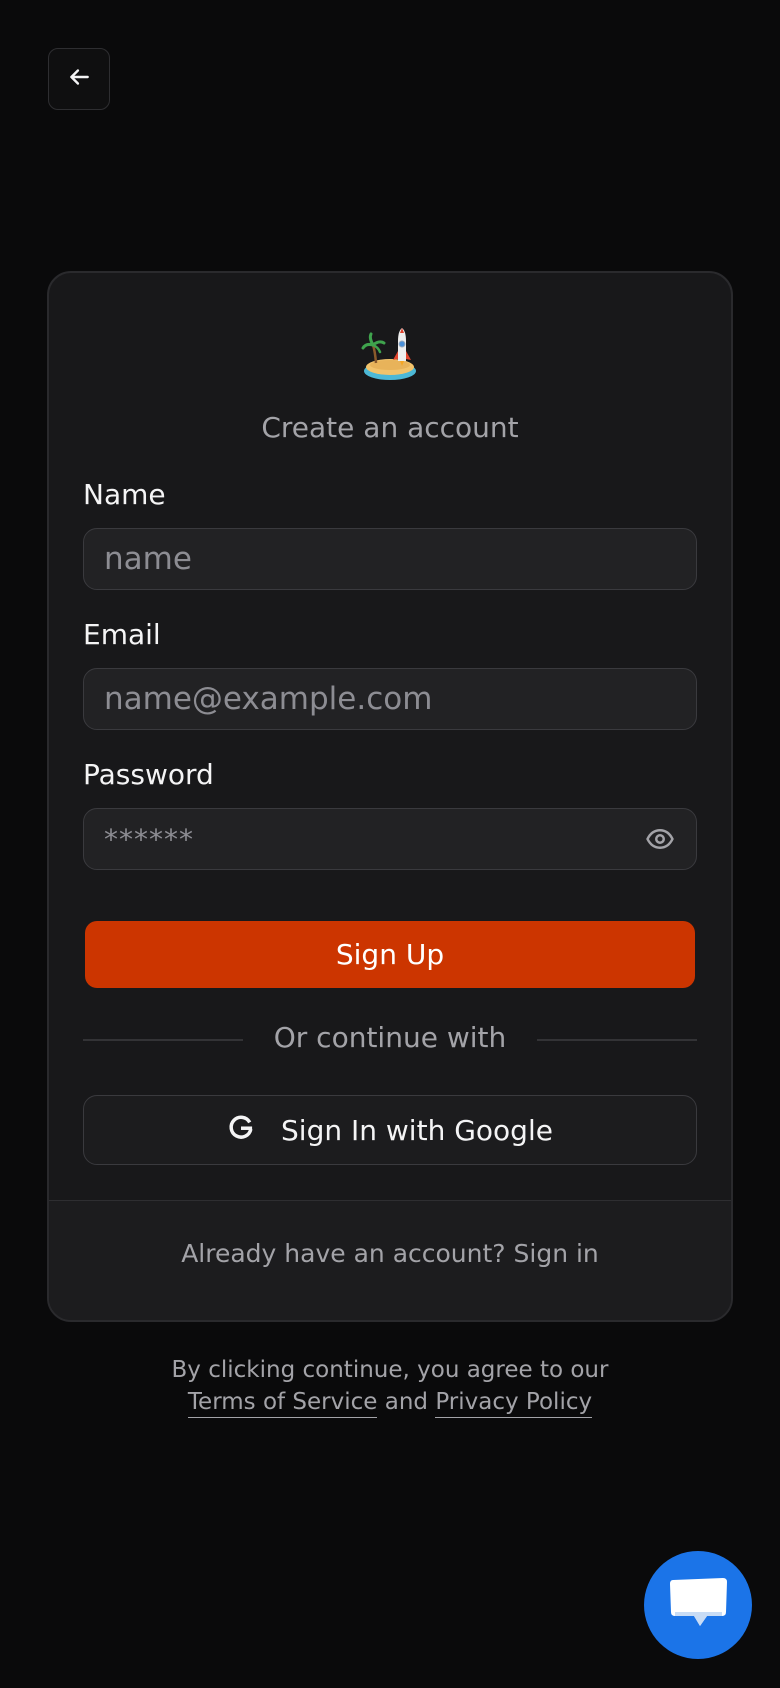 This screenshot has width=780, height=1688. Describe the element at coordinates (660, 839) in the screenshot. I see `eye-icon` at that location.